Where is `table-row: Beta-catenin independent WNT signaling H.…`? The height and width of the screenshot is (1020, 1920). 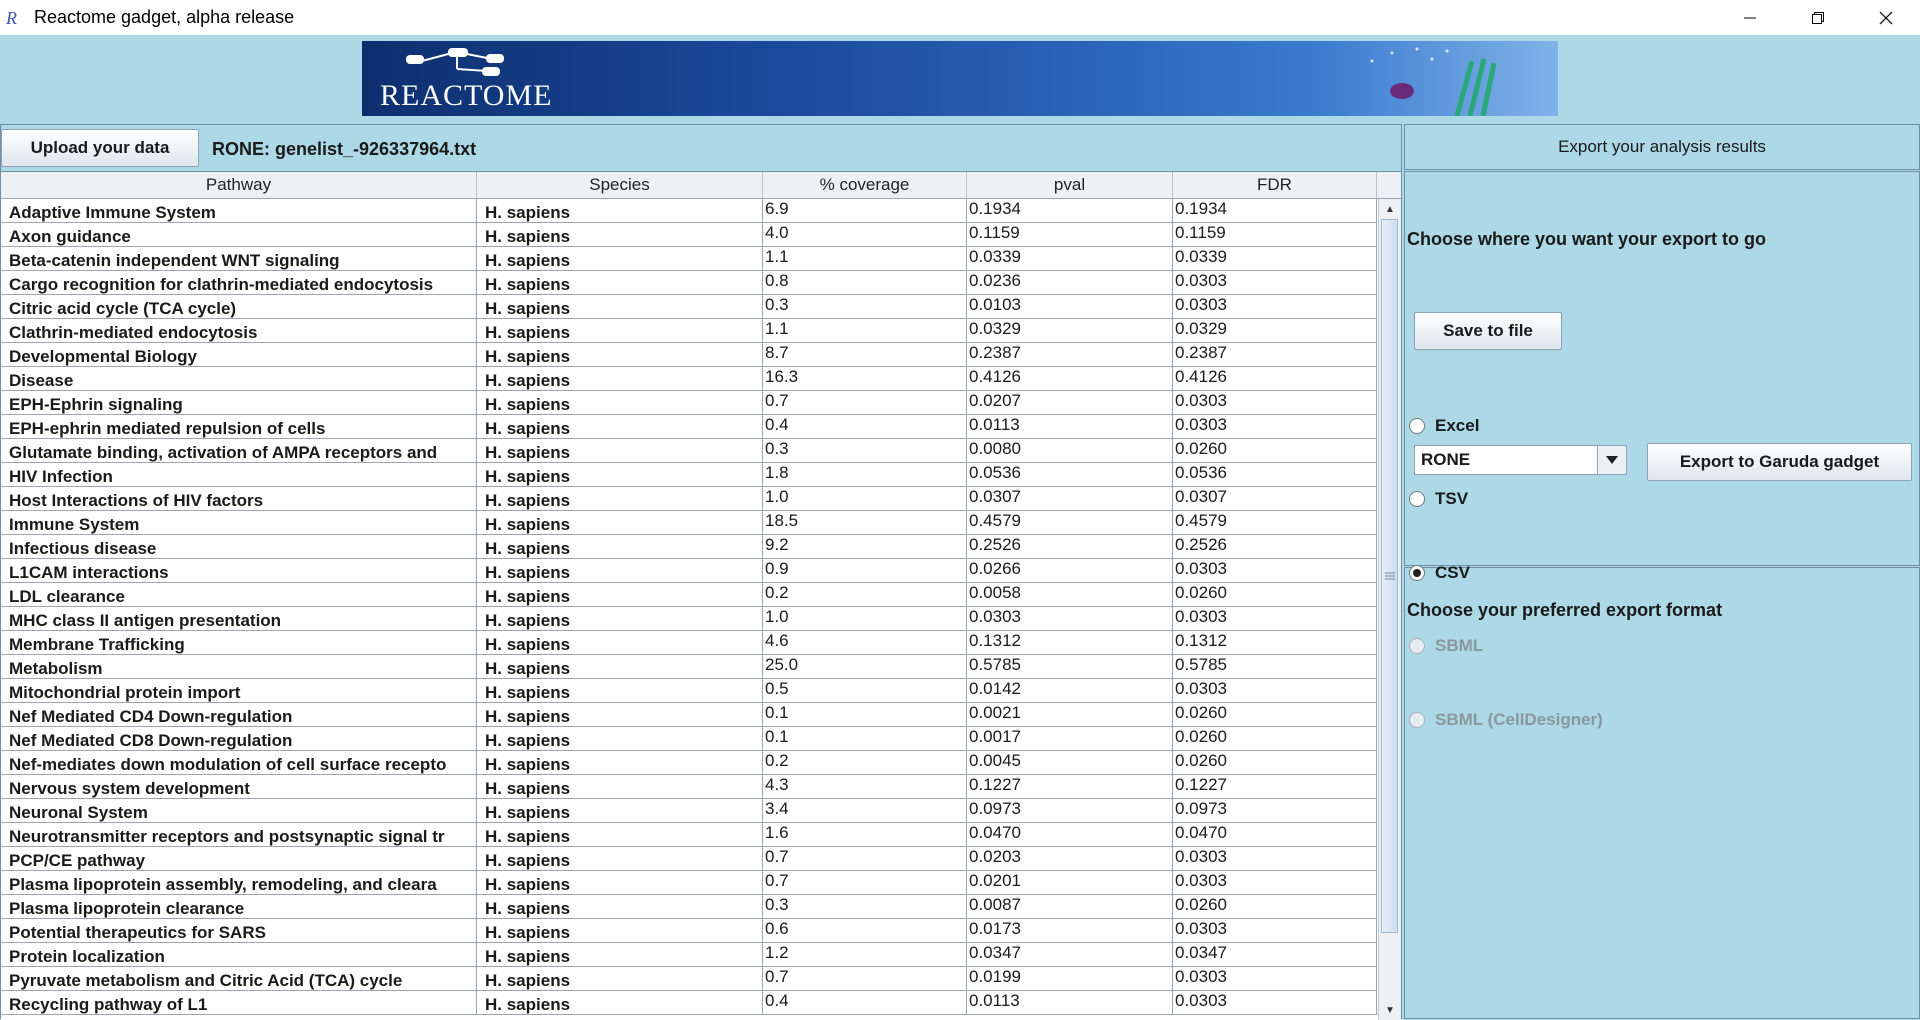 table-row: Beta-catenin independent WNT signaling H.… is located at coordinates (689, 259).